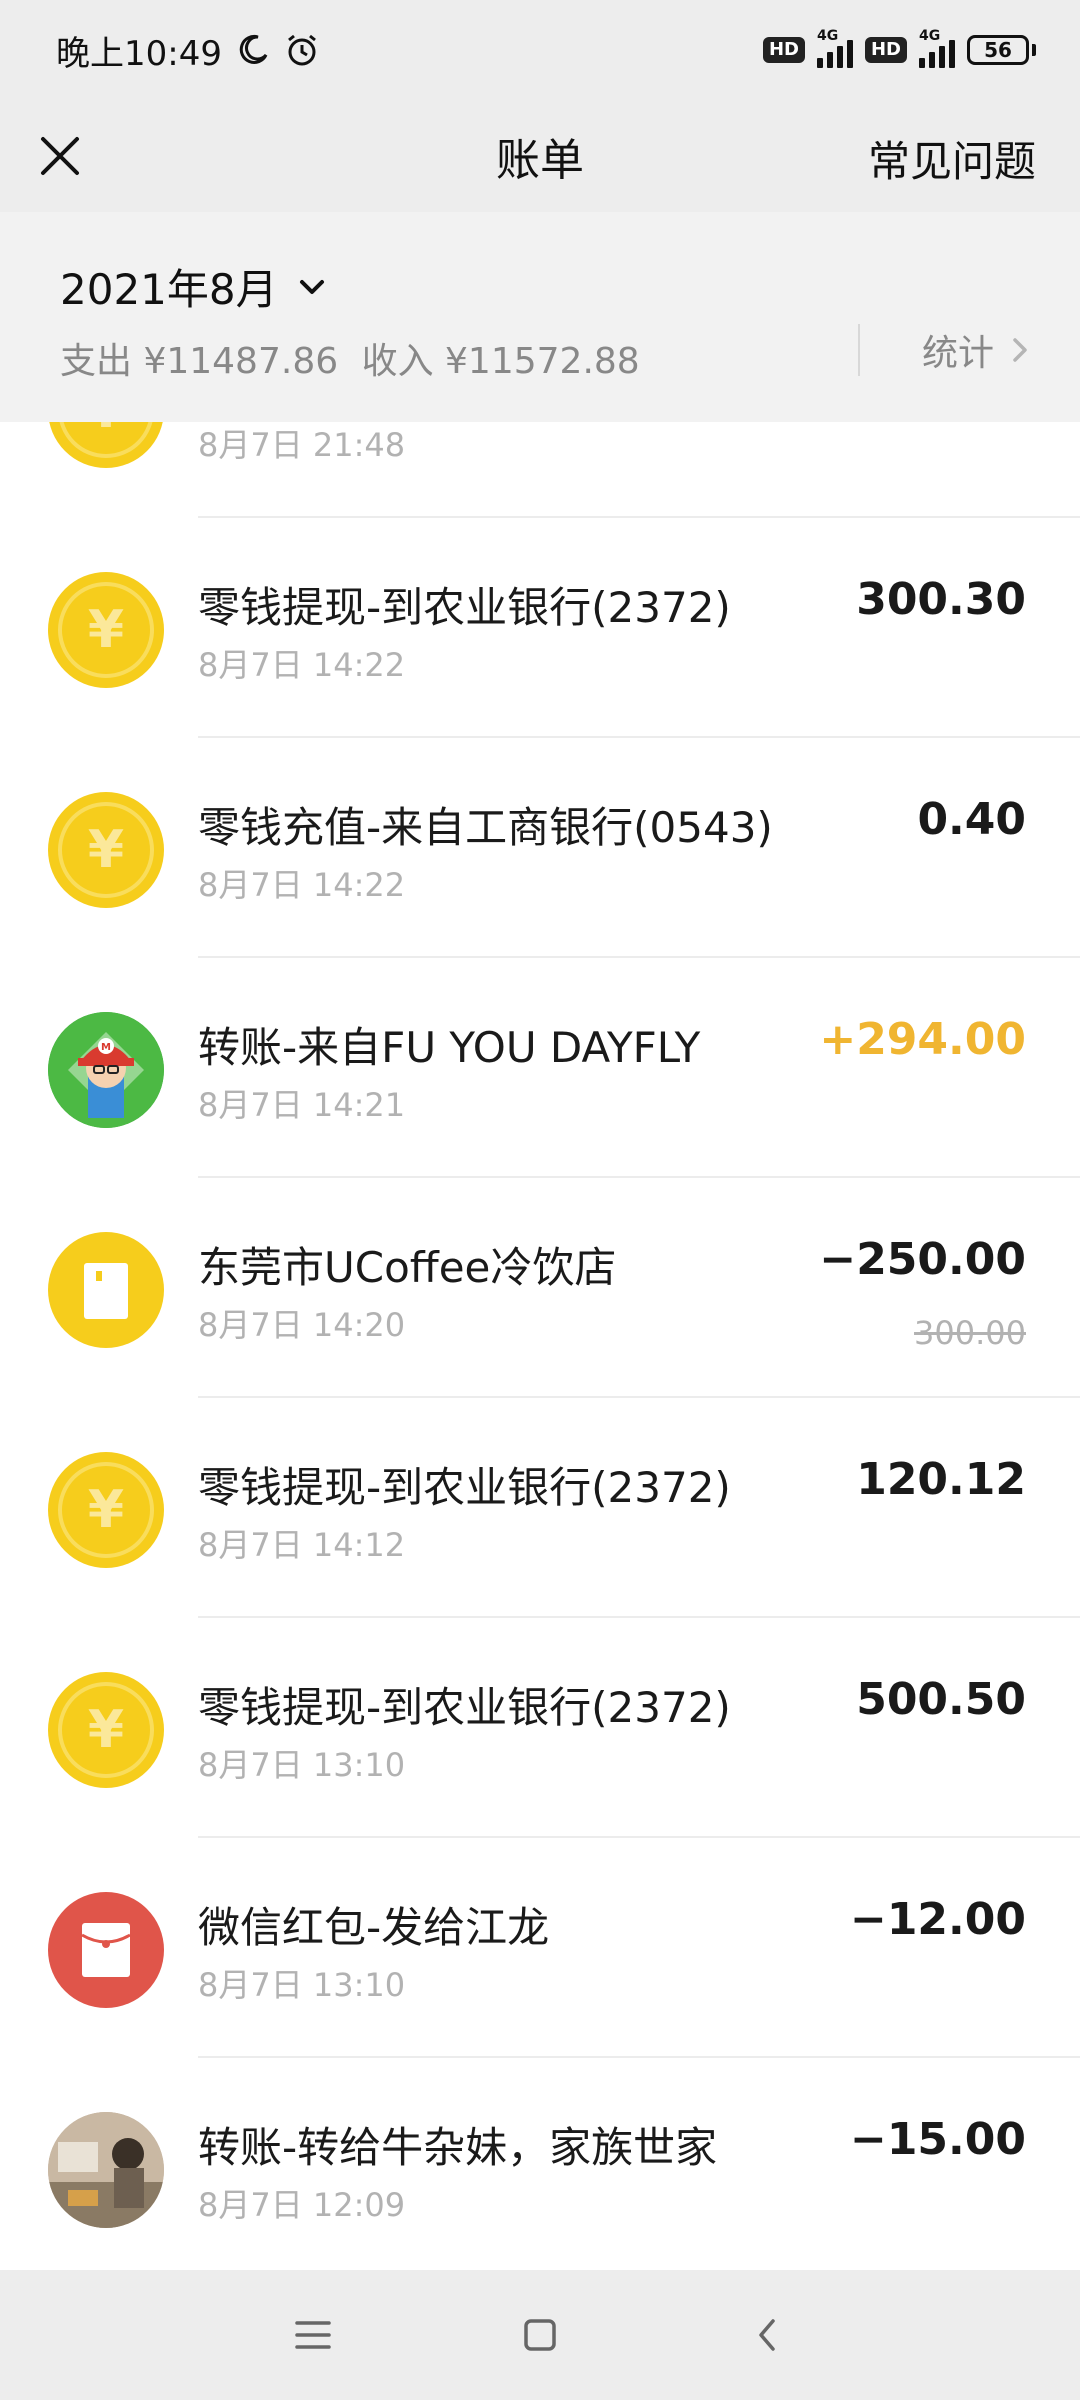  I want to click on divider, so click(859, 350).